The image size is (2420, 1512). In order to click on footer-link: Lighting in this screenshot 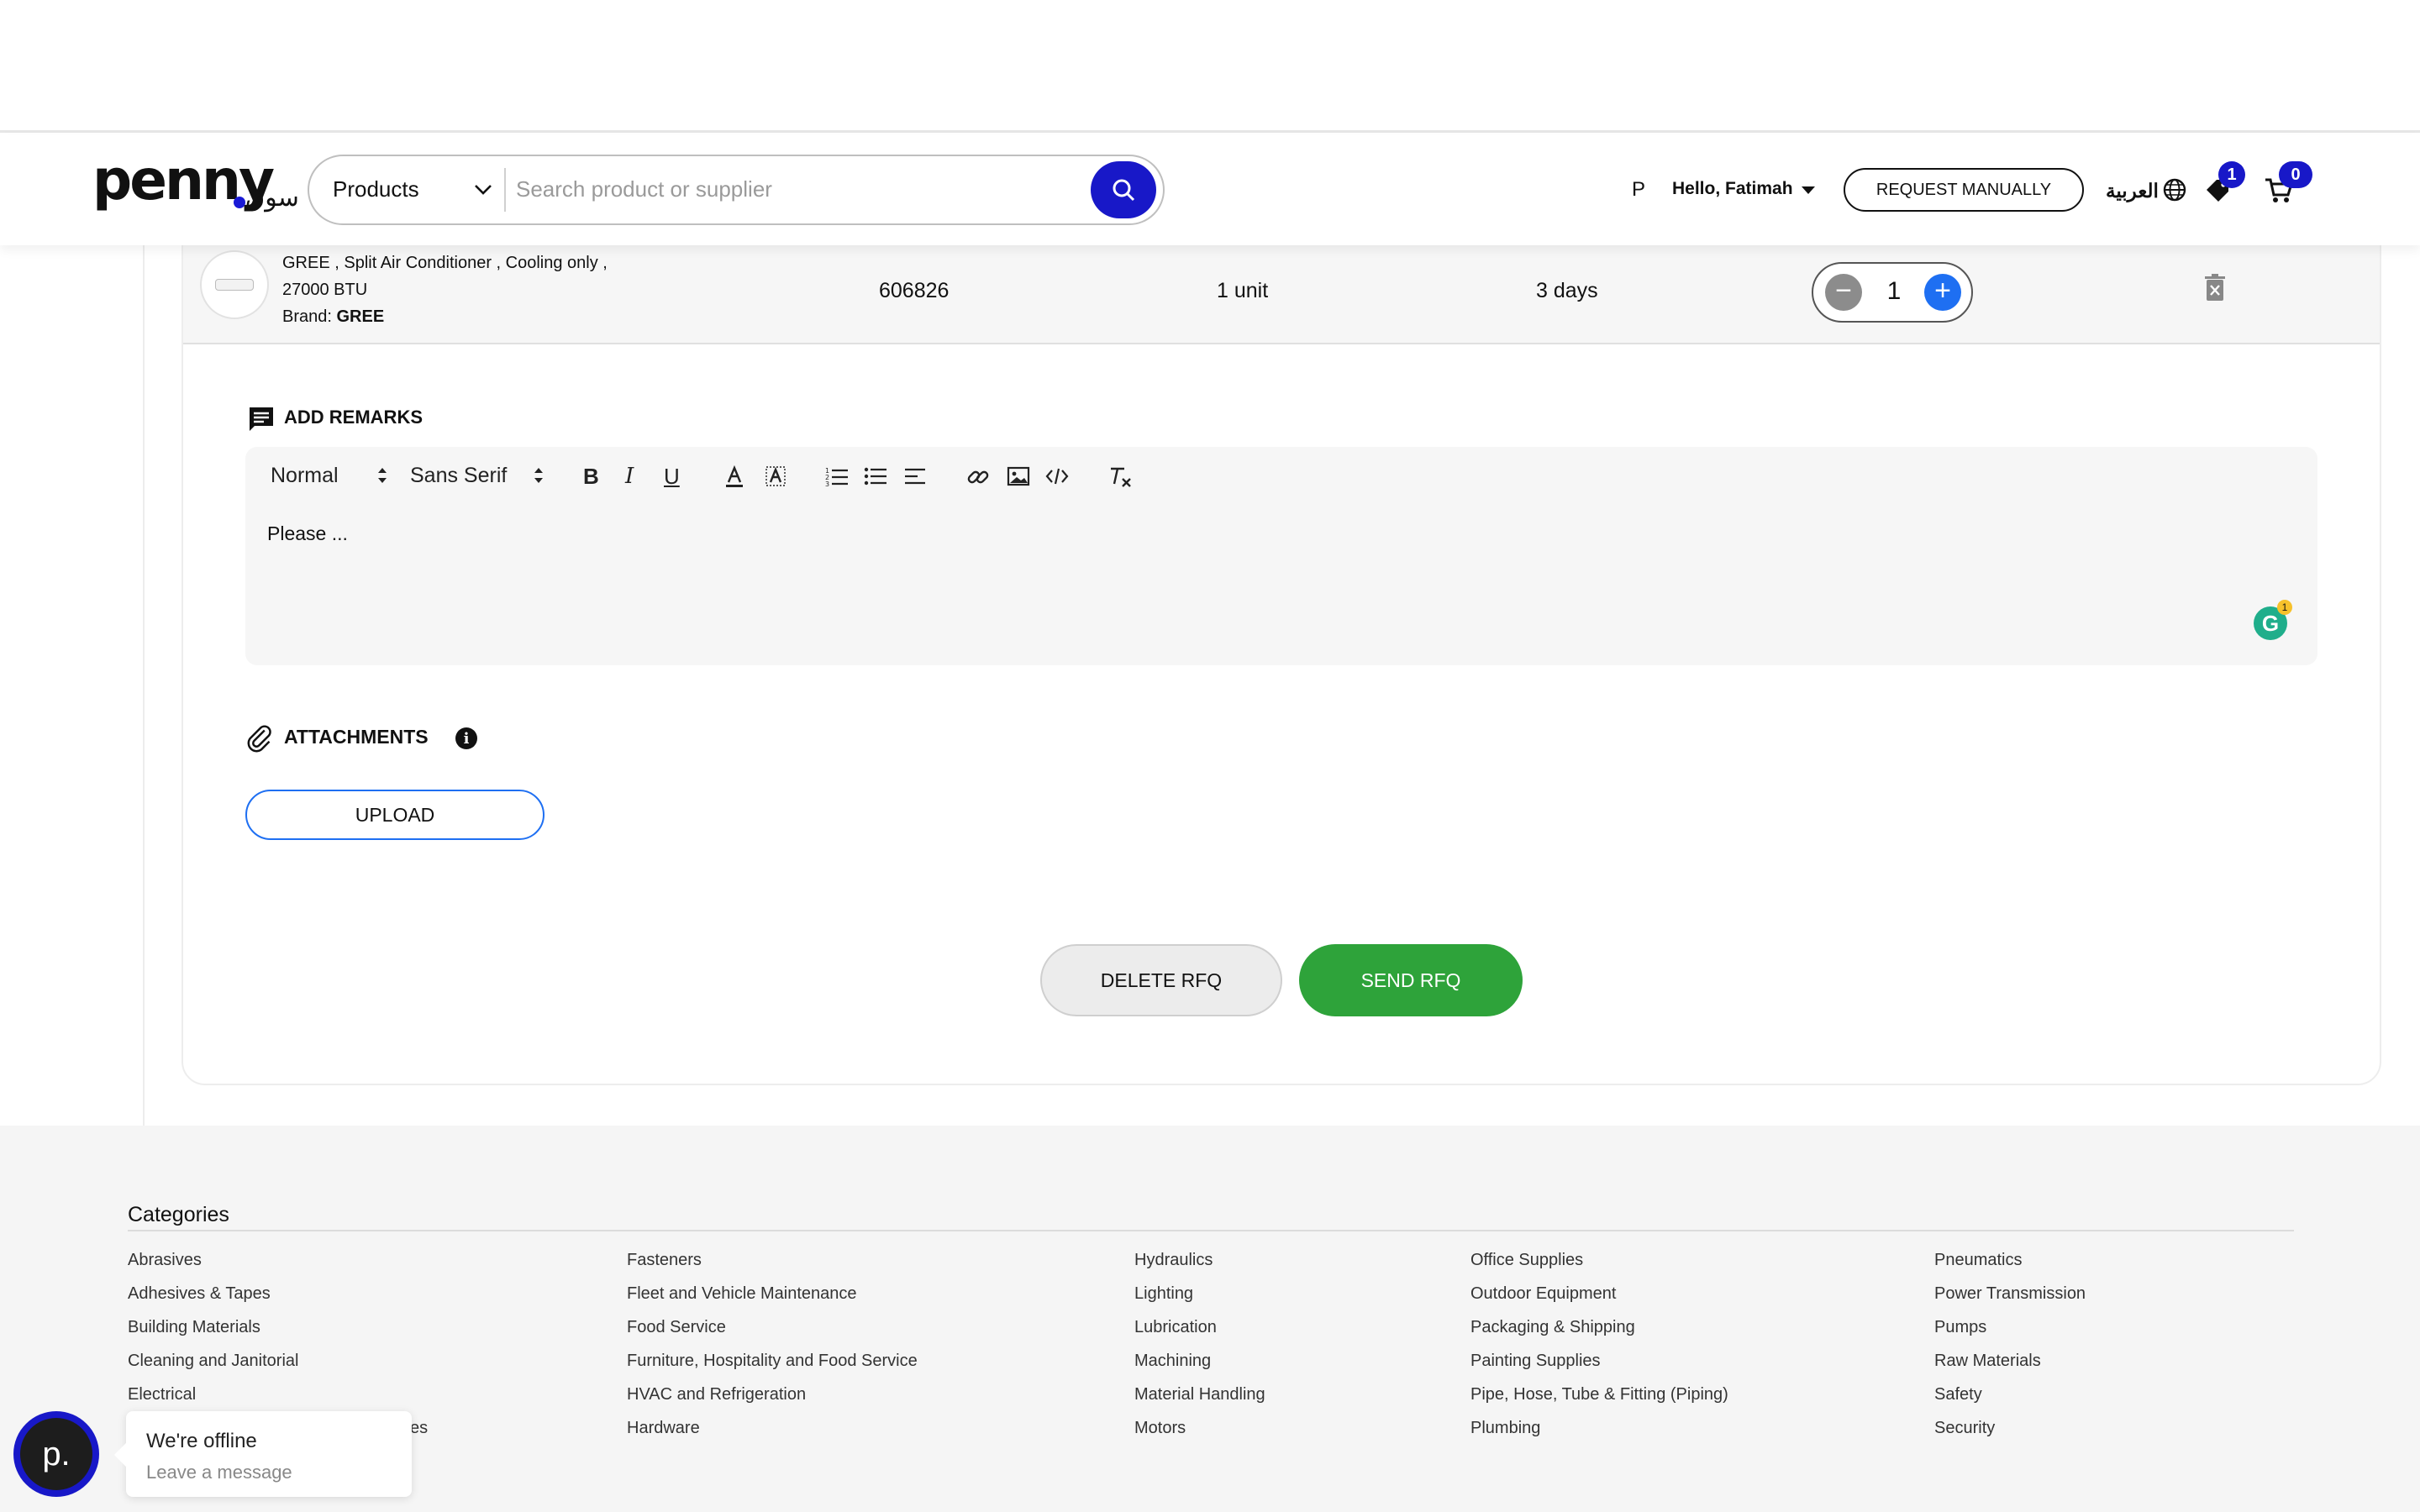, I will do `click(1199, 1300)`.